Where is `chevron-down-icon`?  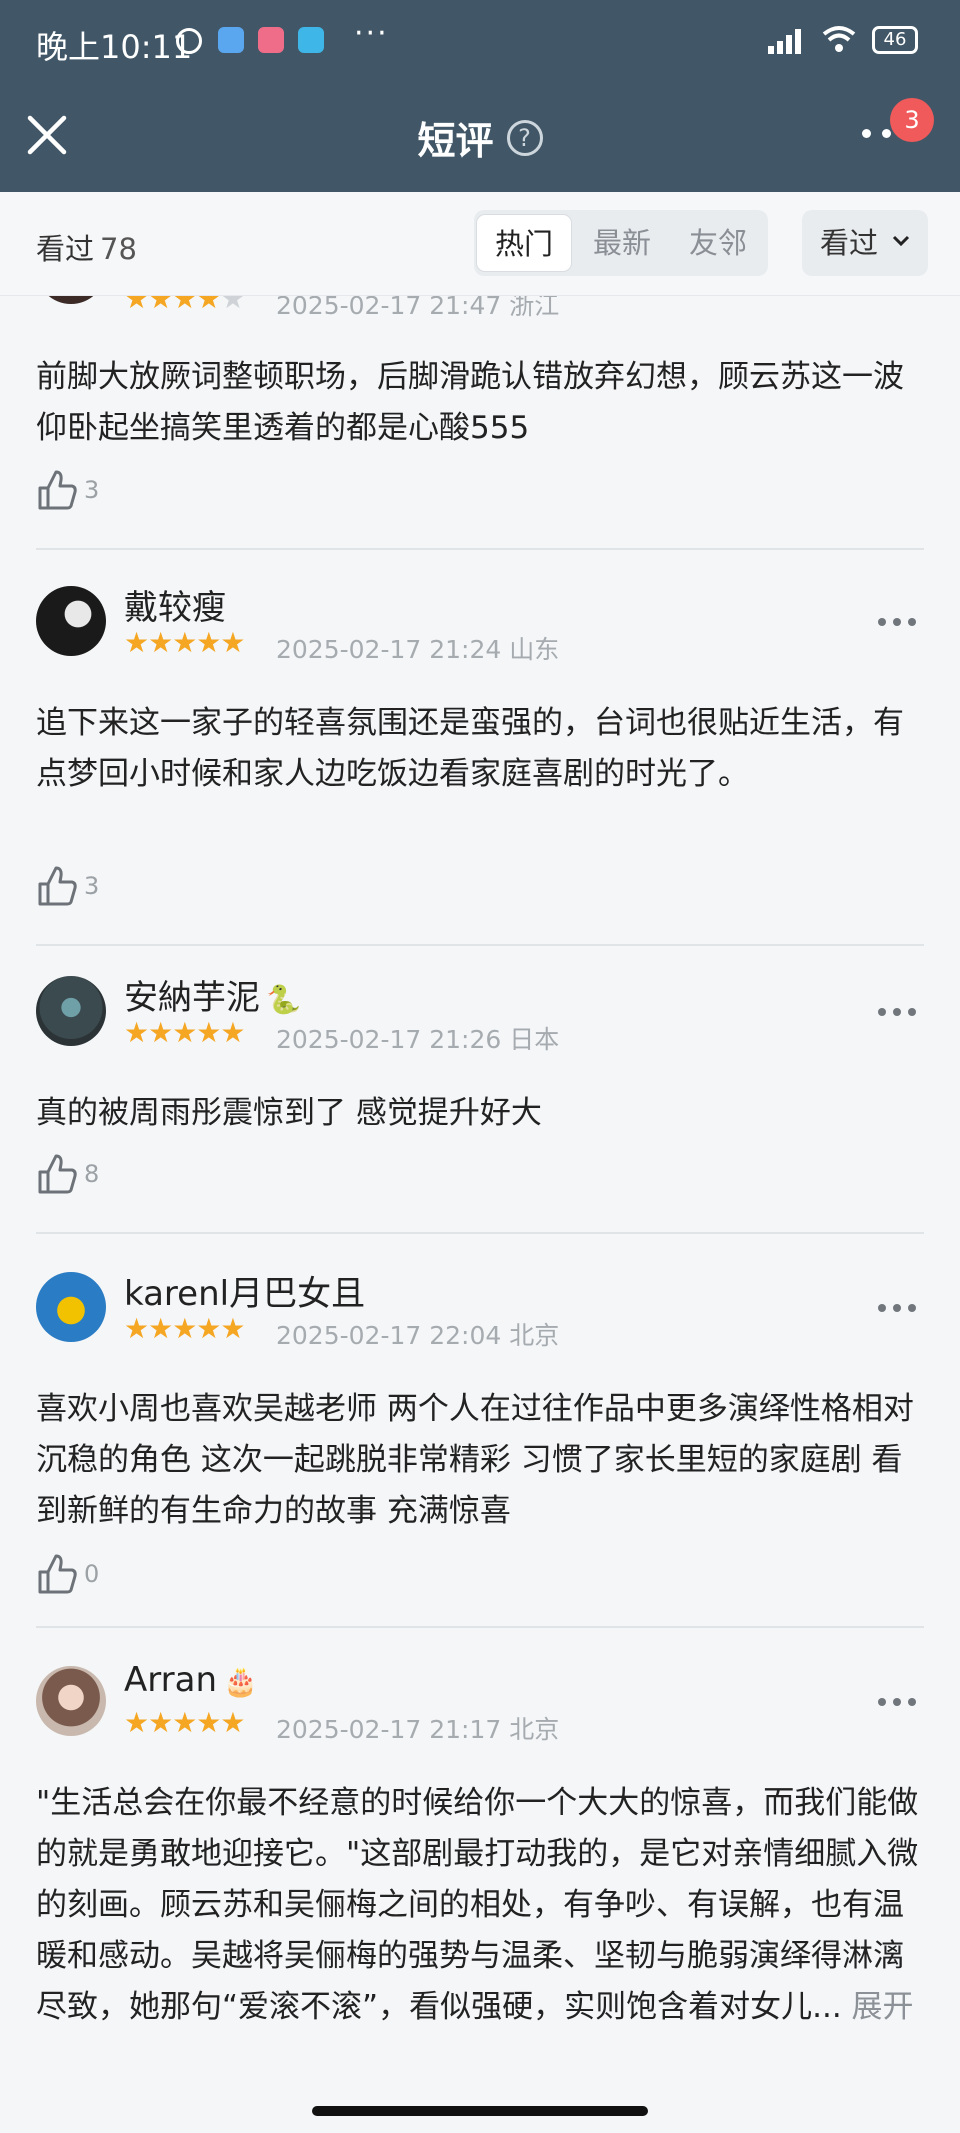 chevron-down-icon is located at coordinates (901, 241).